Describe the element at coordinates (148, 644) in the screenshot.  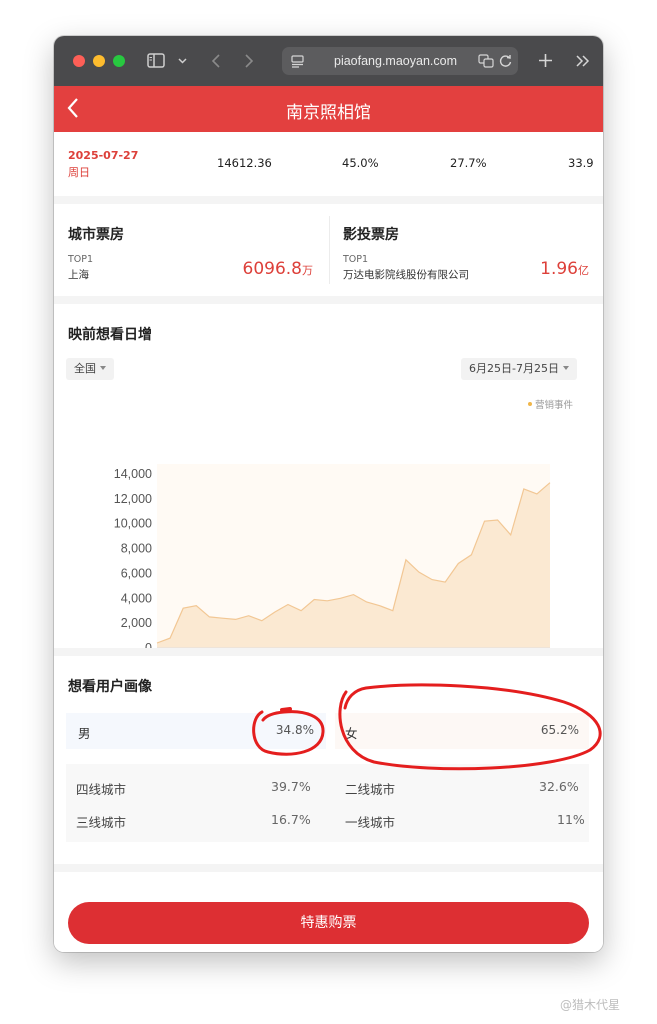
I see `y-tick-label: 0` at that location.